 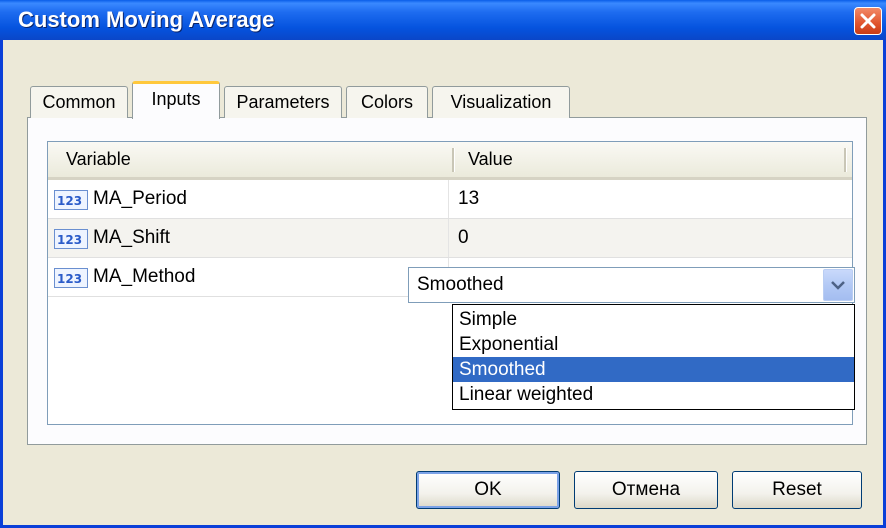 I want to click on tab-label: Visualization, so click(x=501, y=102).